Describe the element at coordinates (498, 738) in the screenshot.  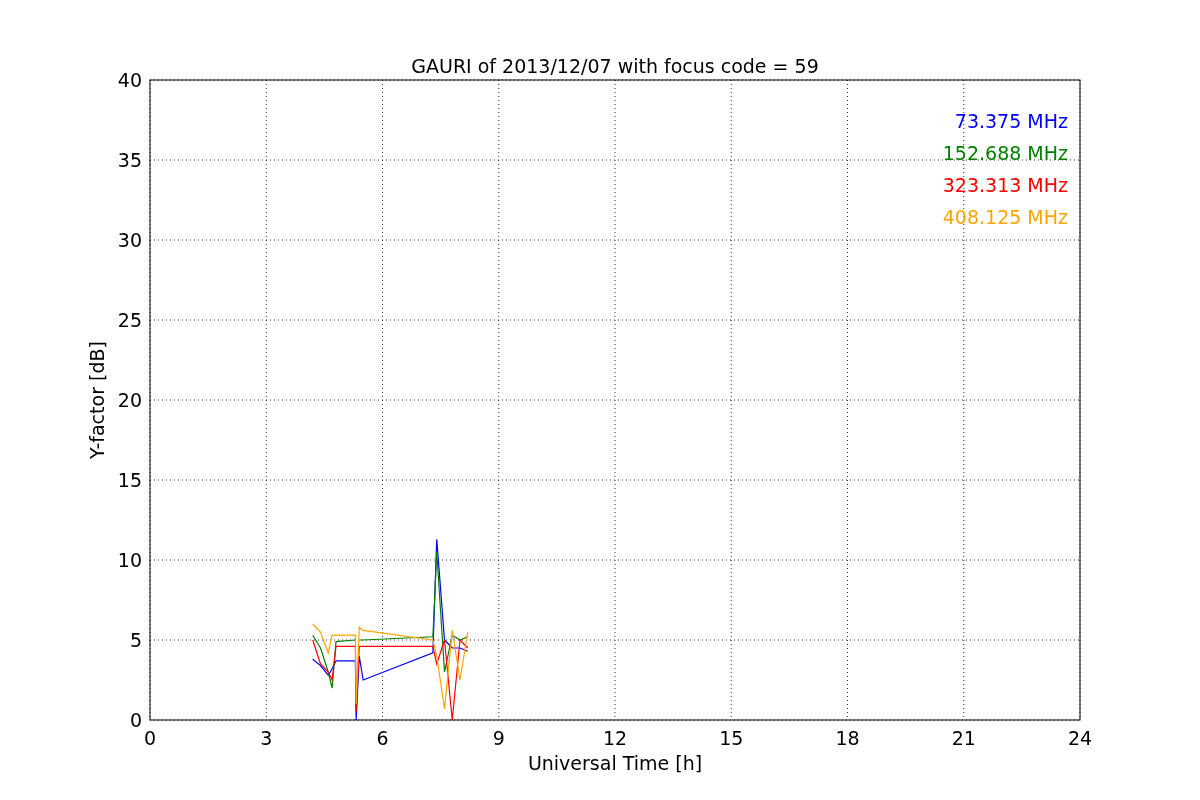
I see `x-tick-label: 9` at that location.